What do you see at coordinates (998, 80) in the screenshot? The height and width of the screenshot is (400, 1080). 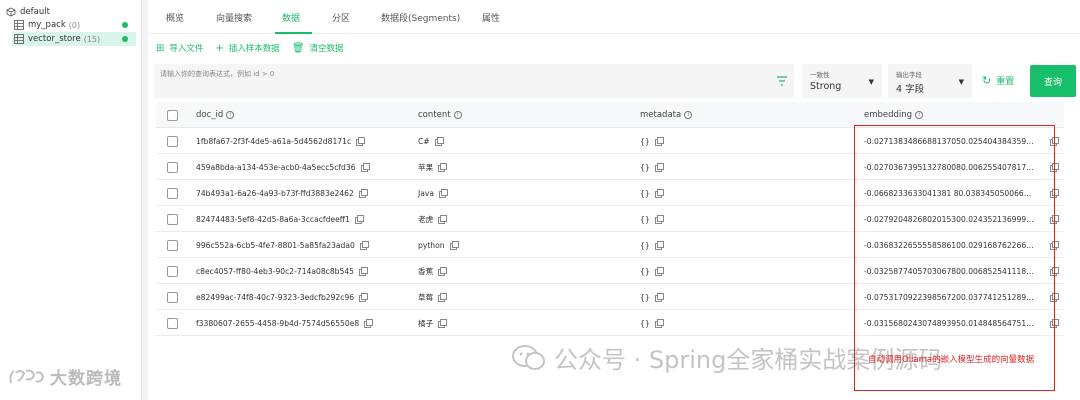 I see `reset-button: ↻ 重置` at bounding box center [998, 80].